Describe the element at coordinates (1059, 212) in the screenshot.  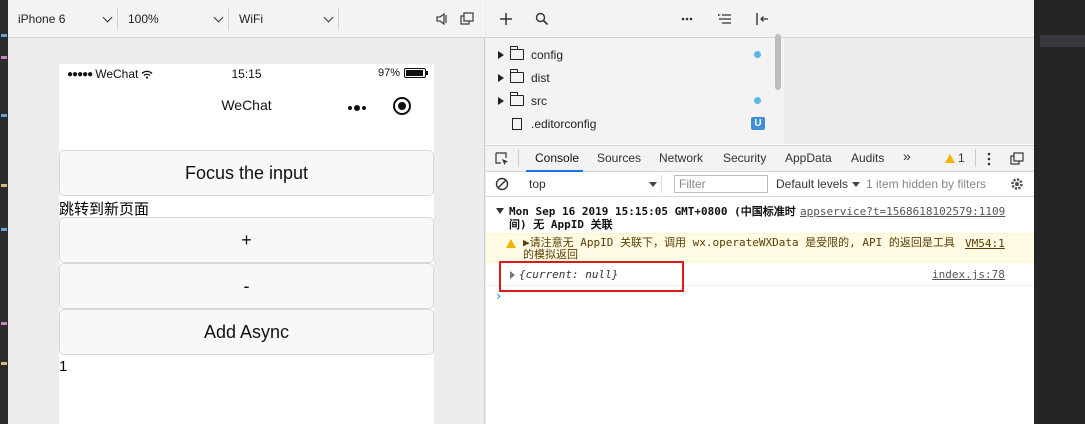
I see `right-editor-strip` at that location.